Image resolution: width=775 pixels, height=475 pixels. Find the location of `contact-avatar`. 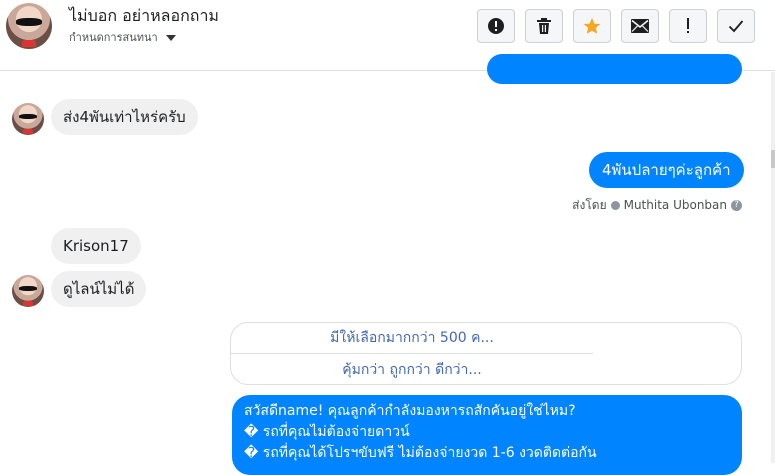

contact-avatar is located at coordinates (29, 26).